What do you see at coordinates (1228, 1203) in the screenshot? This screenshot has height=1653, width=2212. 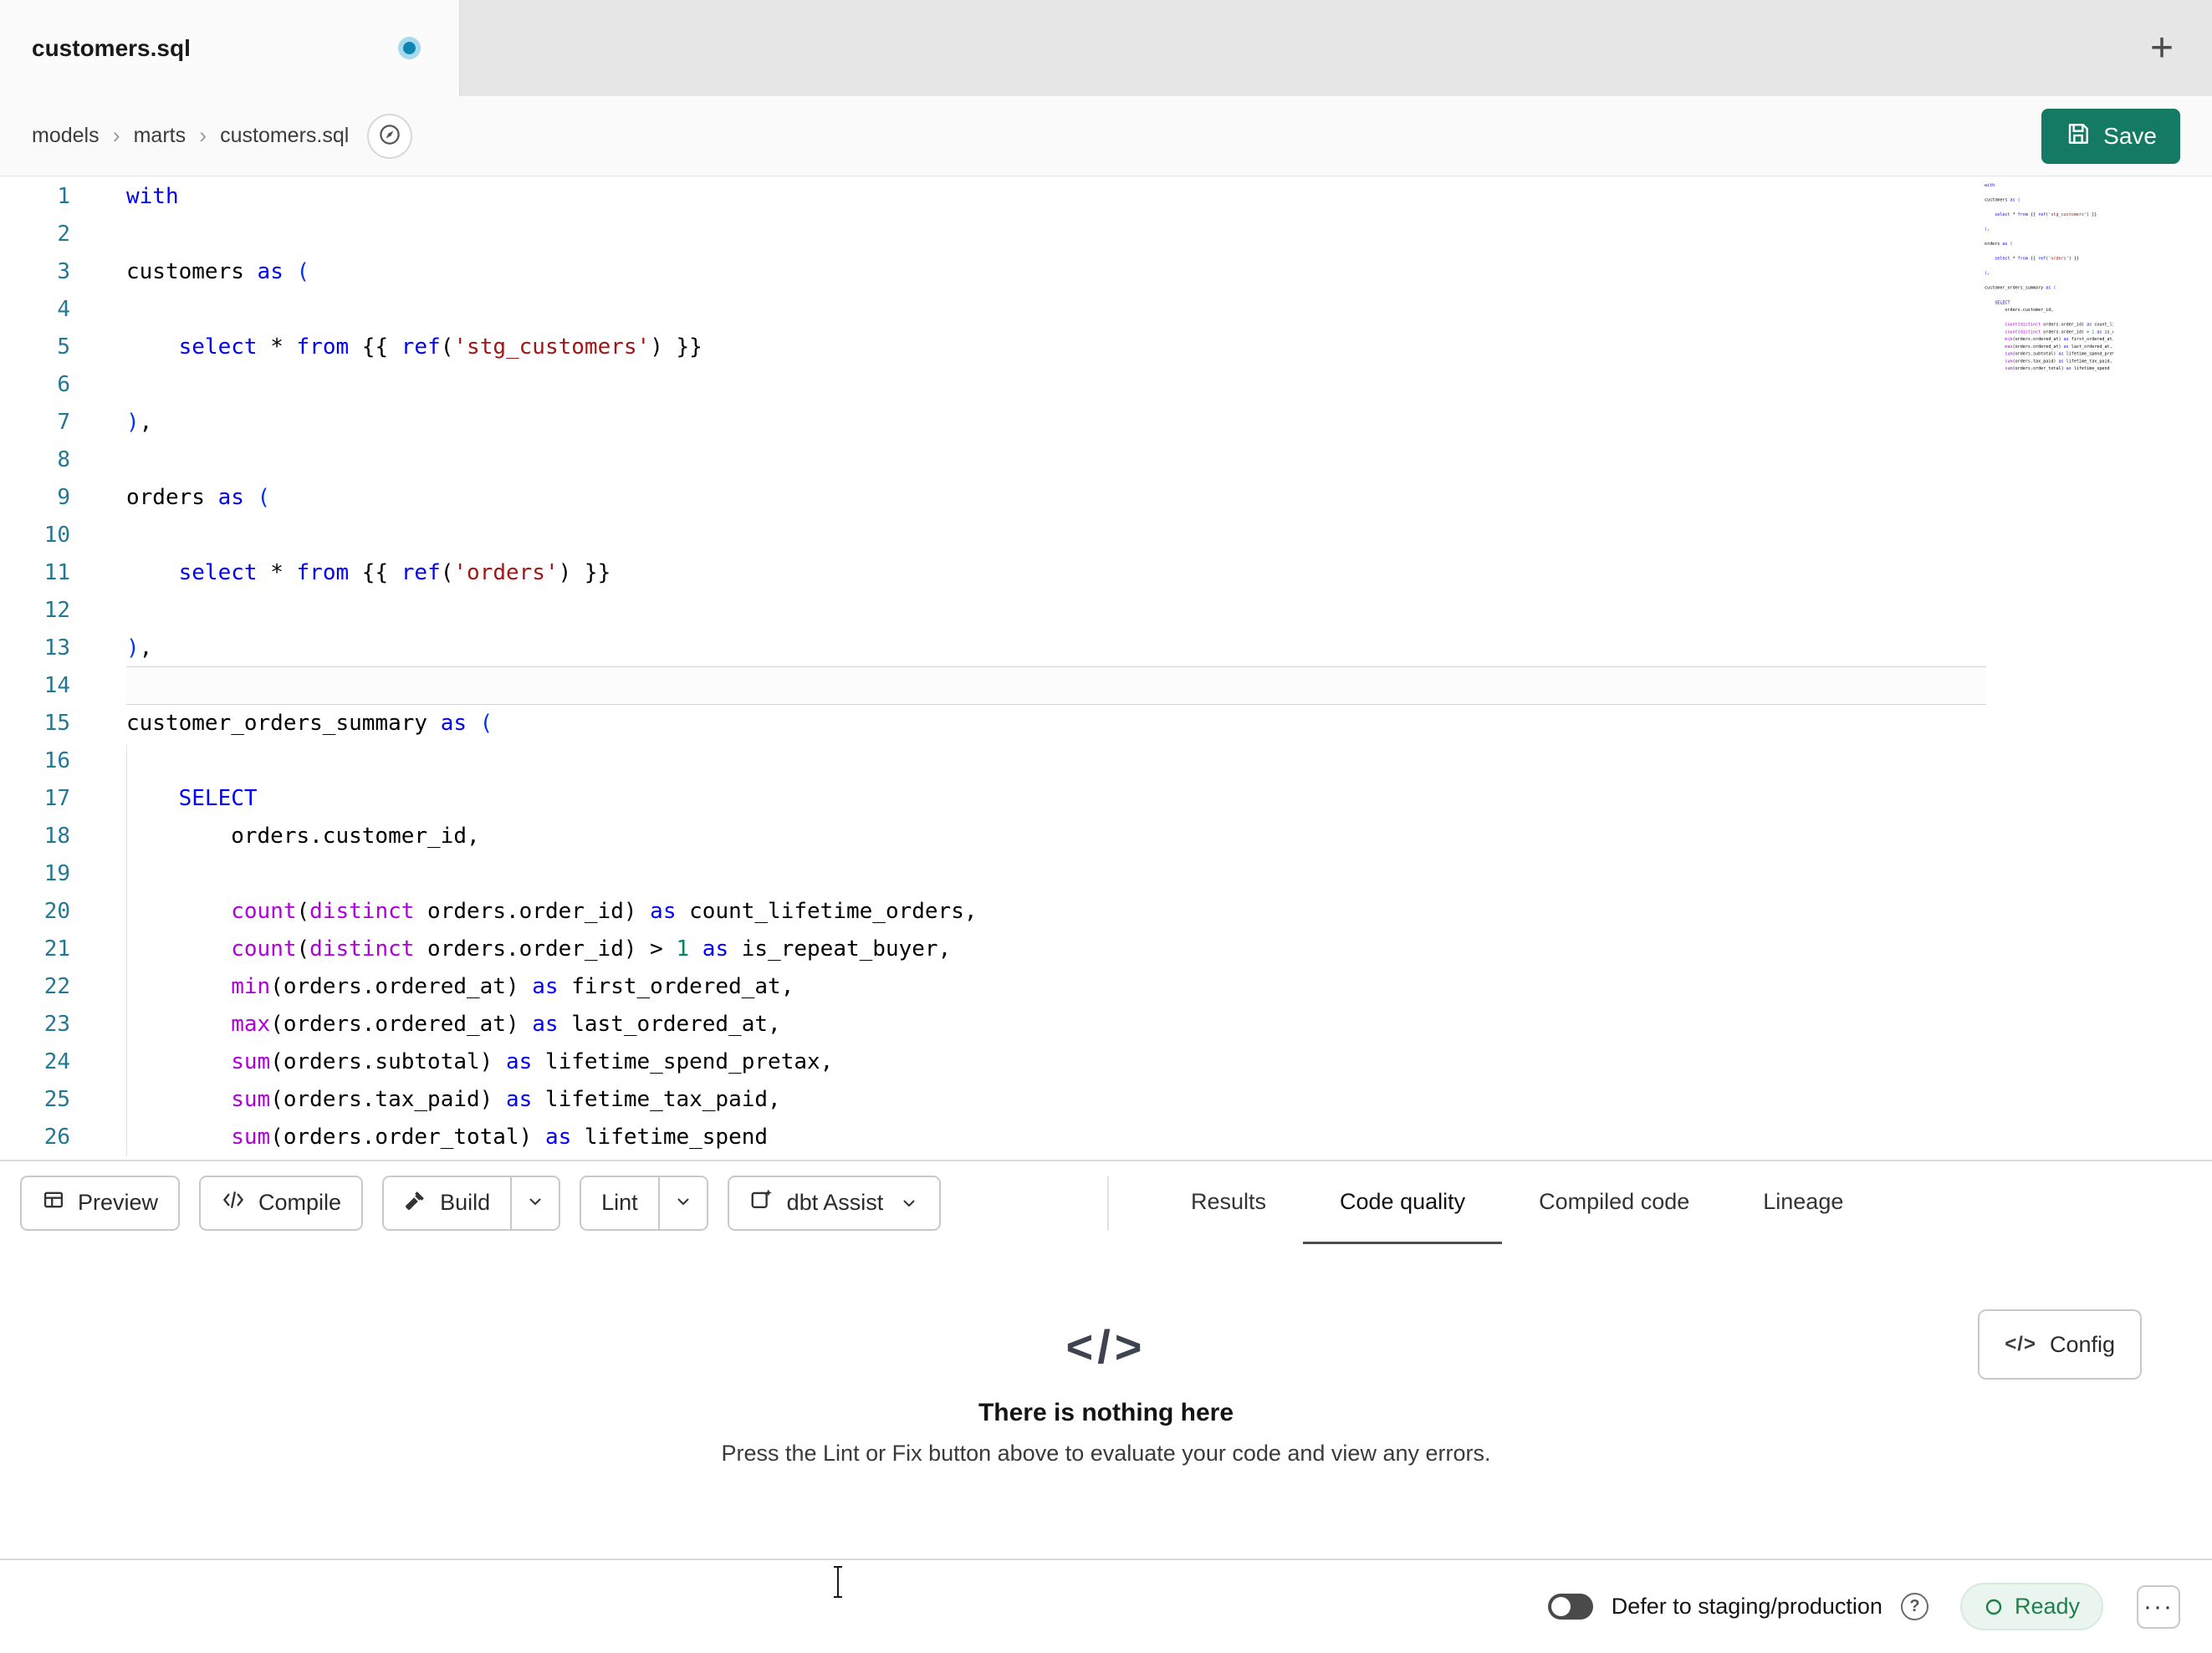 I see `panel-tab-results: Results` at bounding box center [1228, 1203].